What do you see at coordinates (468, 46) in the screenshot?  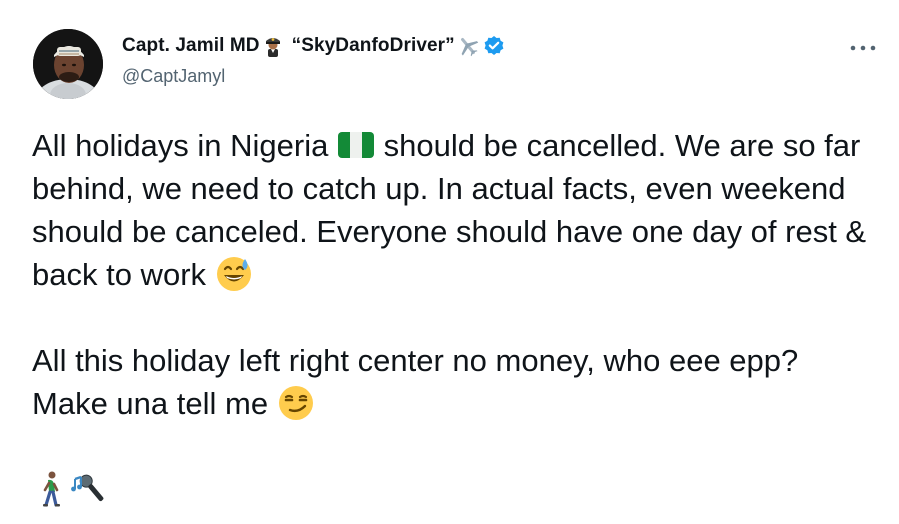 I see `airplane-icon` at bounding box center [468, 46].